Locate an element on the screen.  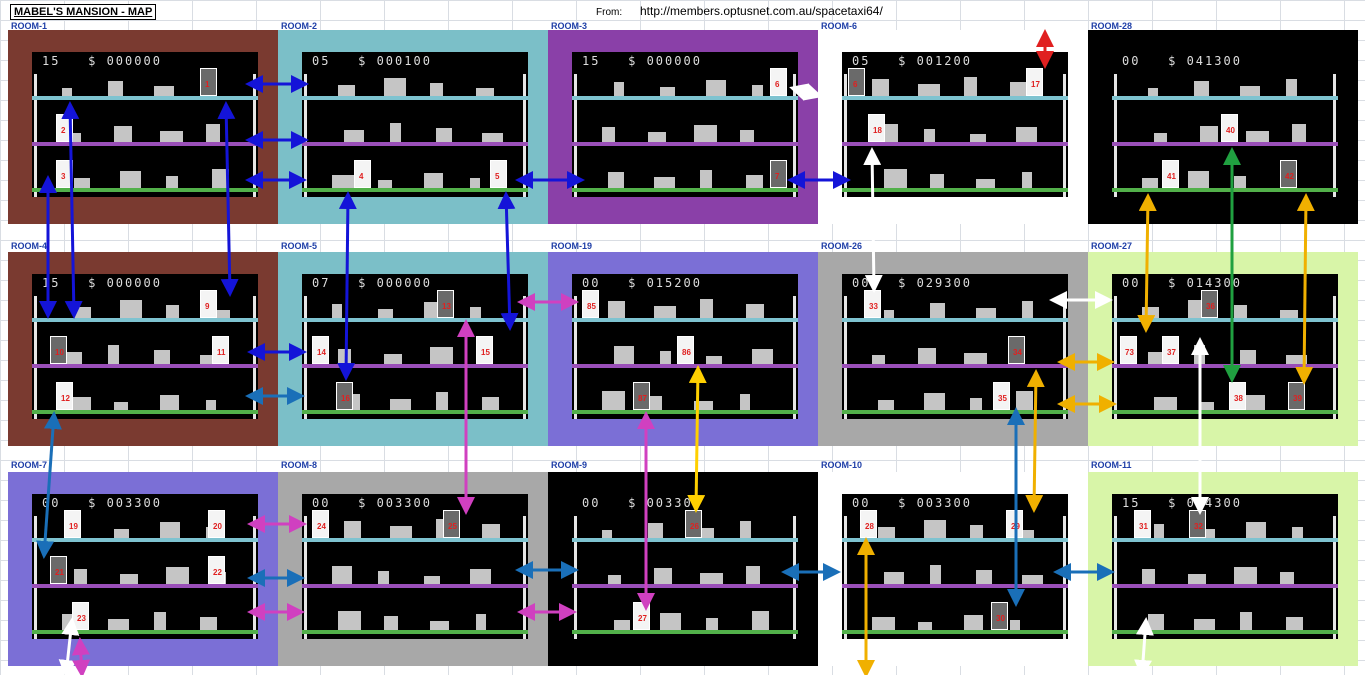
room-screen: 15 $ 000000 6 7 is located at coordinates (685, 124).